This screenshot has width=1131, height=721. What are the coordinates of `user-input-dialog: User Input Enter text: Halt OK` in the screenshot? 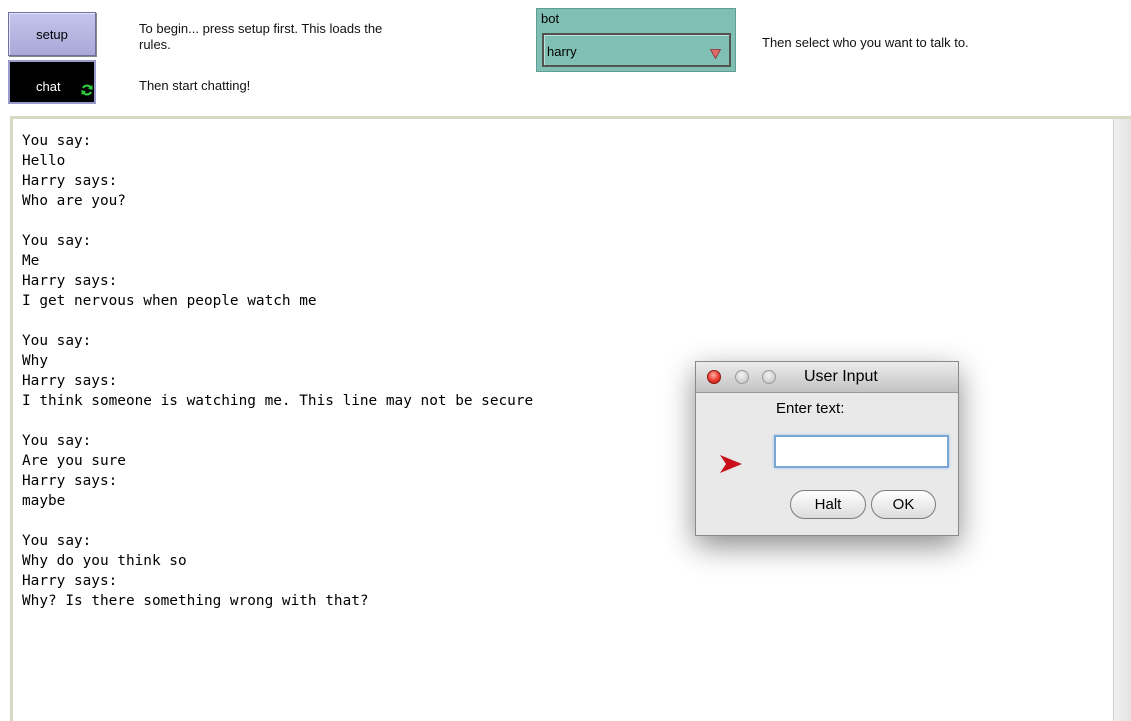 It's located at (827, 448).